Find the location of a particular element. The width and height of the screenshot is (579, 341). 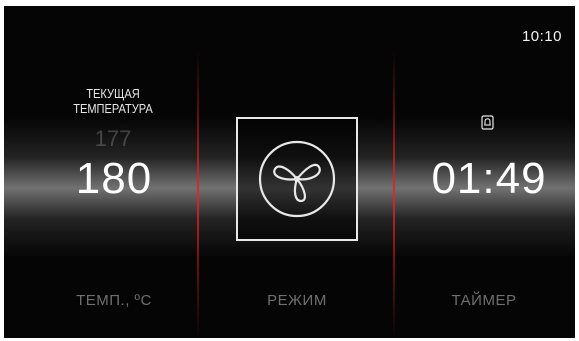

timer-caption: ТАЙМЕР is located at coordinates (484, 300).